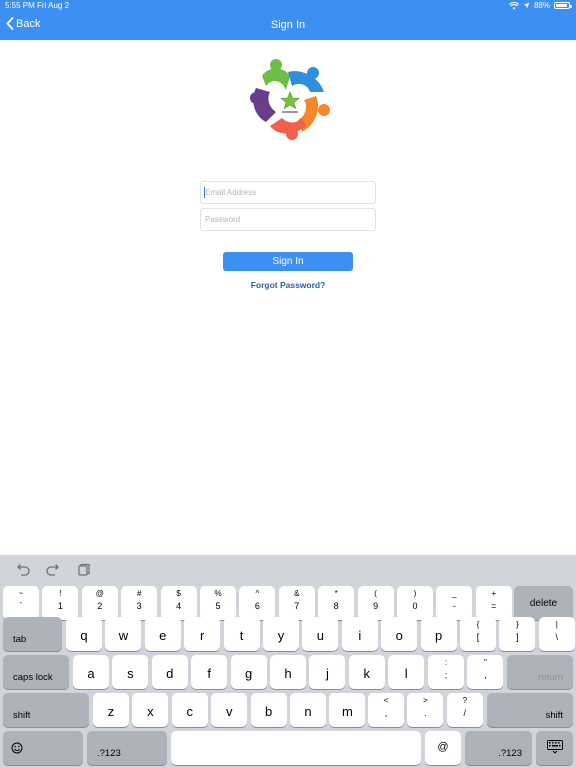  What do you see at coordinates (178, 603) in the screenshot?
I see `key-4: $4` at bounding box center [178, 603].